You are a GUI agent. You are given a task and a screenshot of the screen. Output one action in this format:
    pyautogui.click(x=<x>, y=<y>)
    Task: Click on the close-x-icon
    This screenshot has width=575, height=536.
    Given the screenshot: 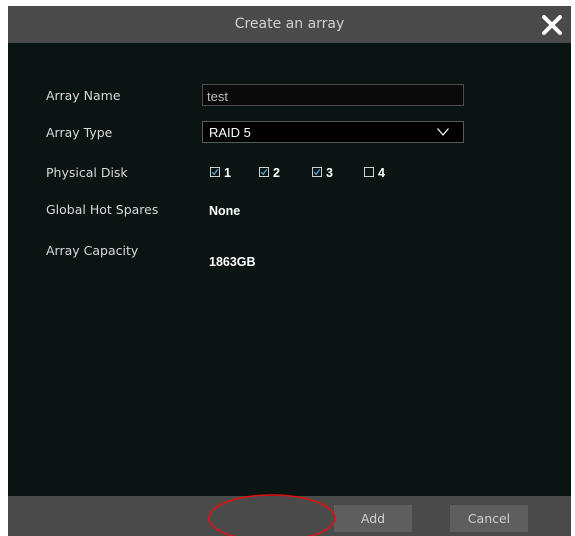 What is the action you would take?
    pyautogui.click(x=552, y=25)
    